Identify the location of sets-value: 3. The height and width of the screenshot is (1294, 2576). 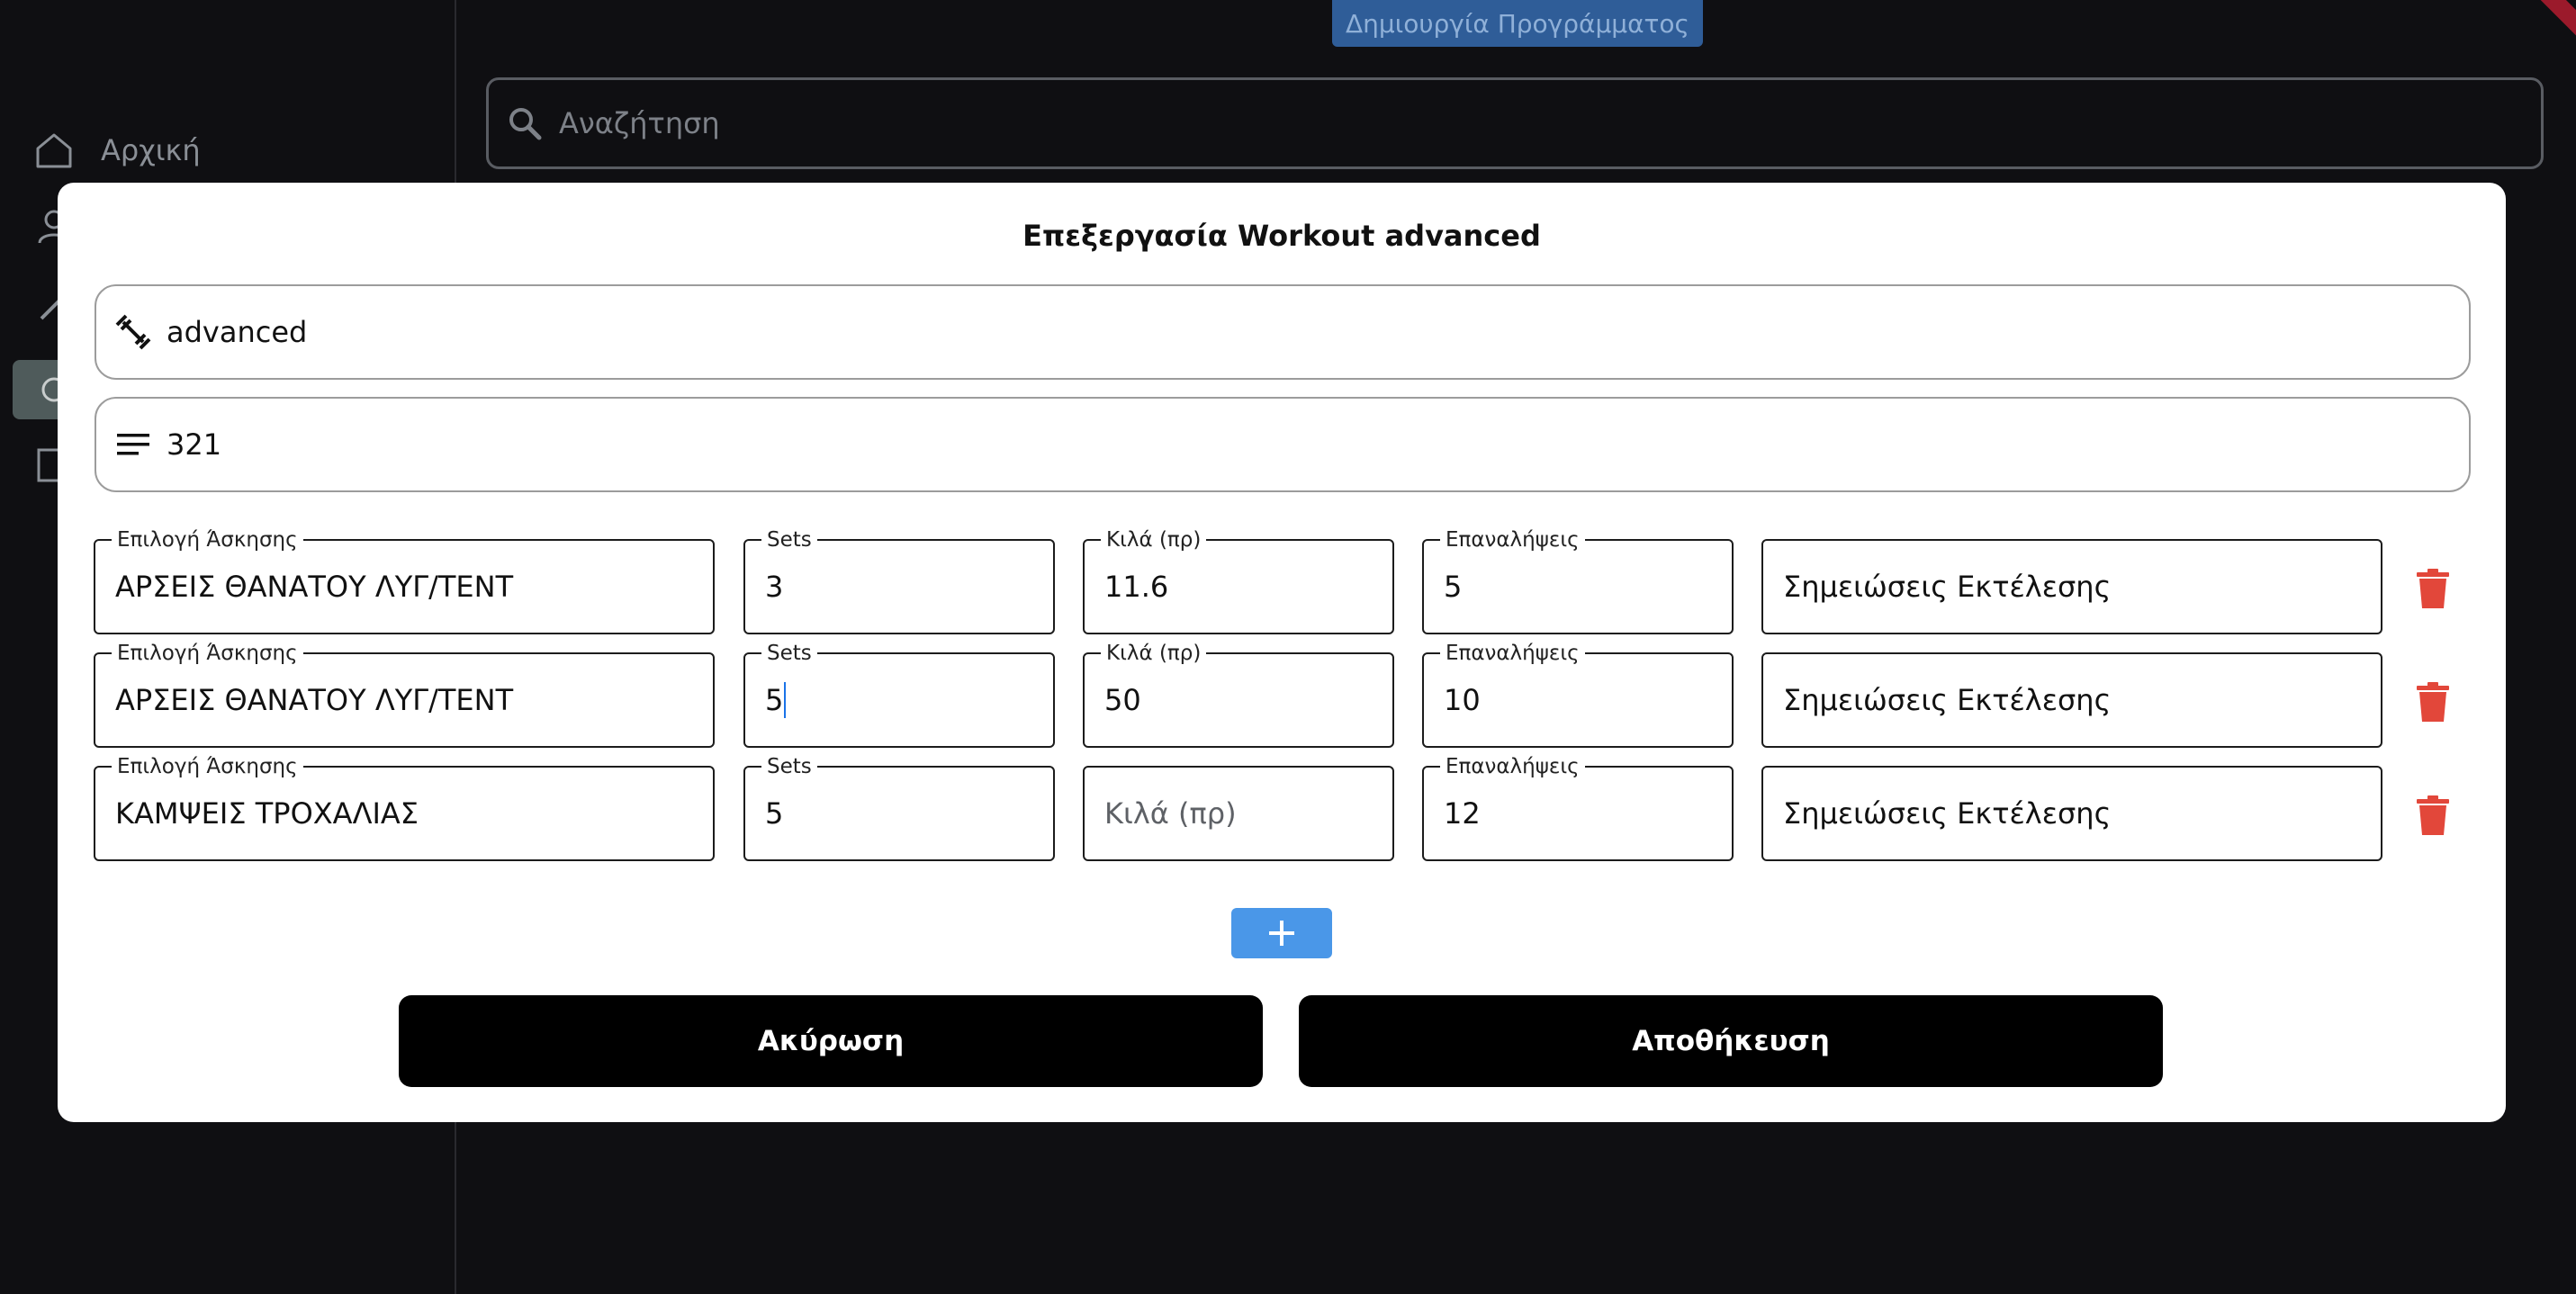
(774, 587).